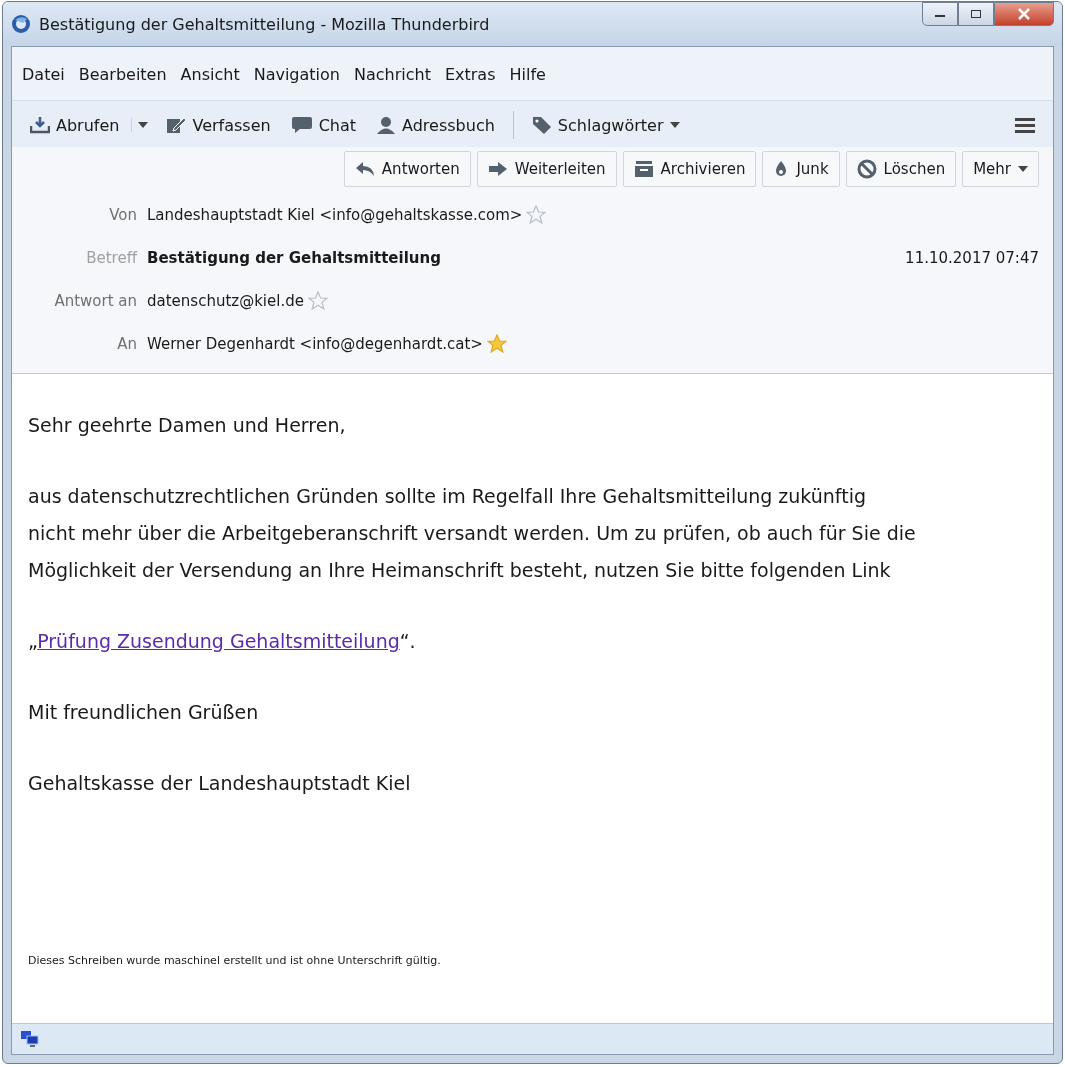  Describe the element at coordinates (225, 300) in the screenshot. I see `address-text: datenschutz@kiel.de` at that location.